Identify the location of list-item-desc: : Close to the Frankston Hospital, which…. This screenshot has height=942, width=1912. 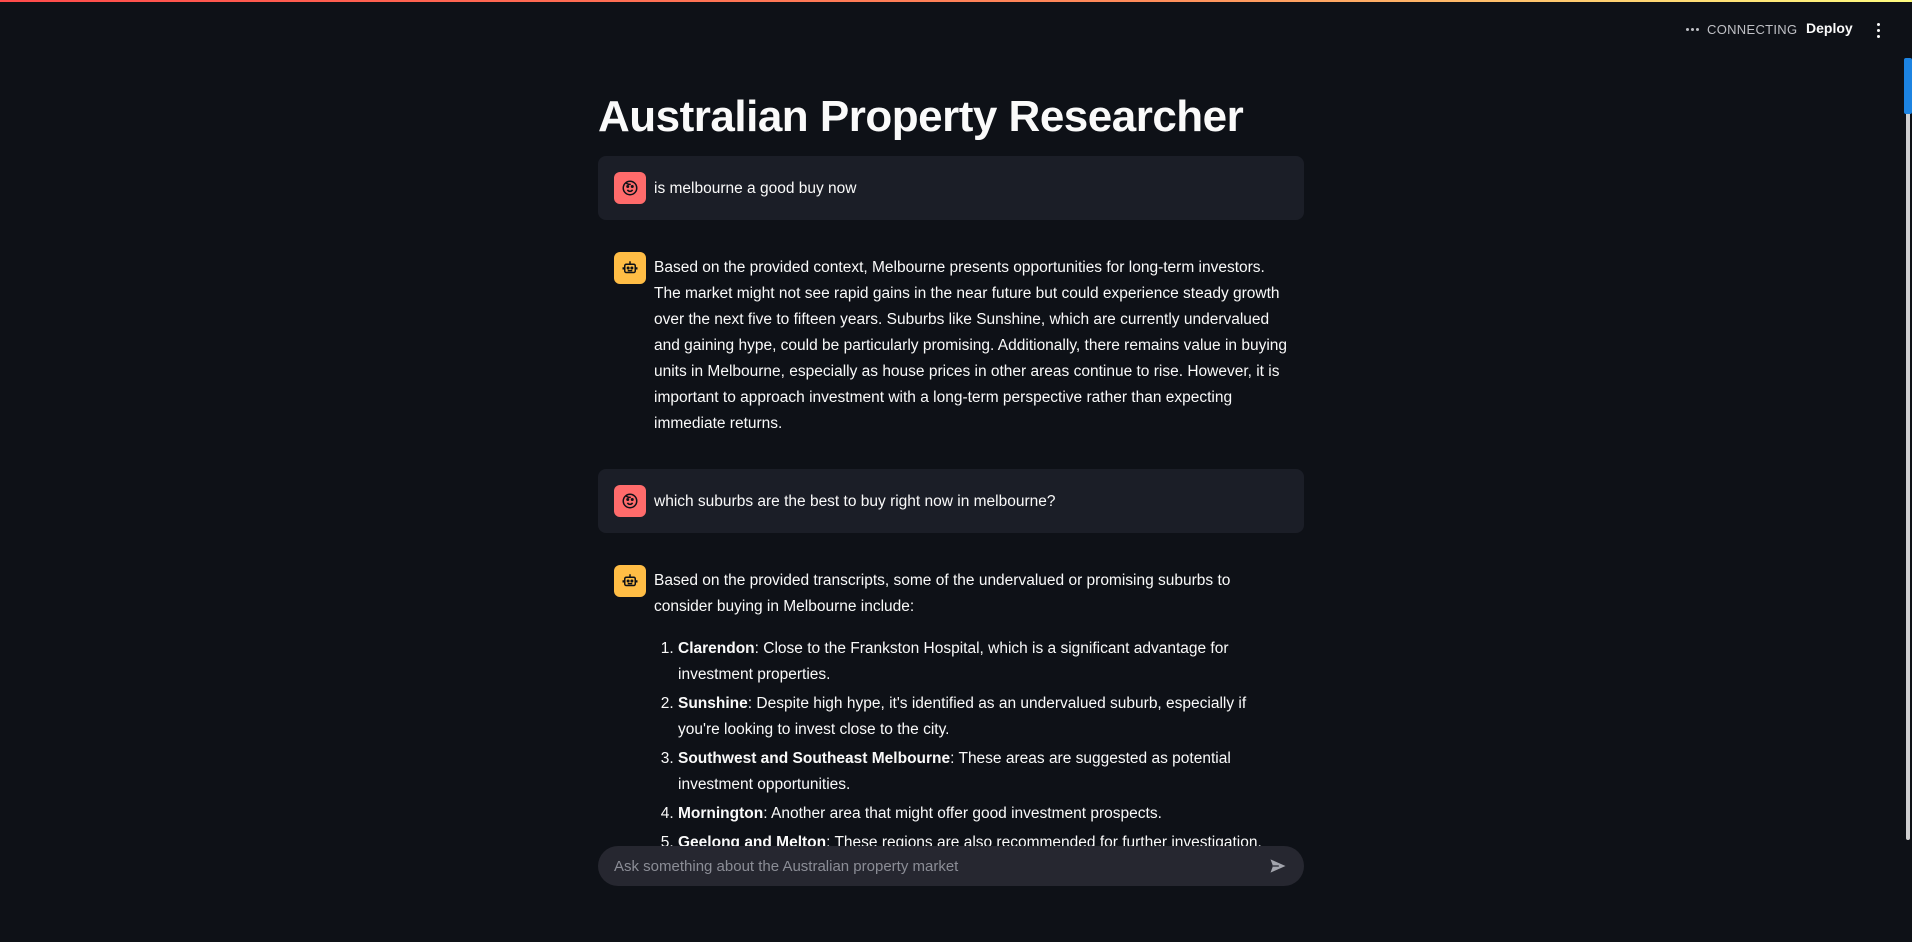
(953, 661).